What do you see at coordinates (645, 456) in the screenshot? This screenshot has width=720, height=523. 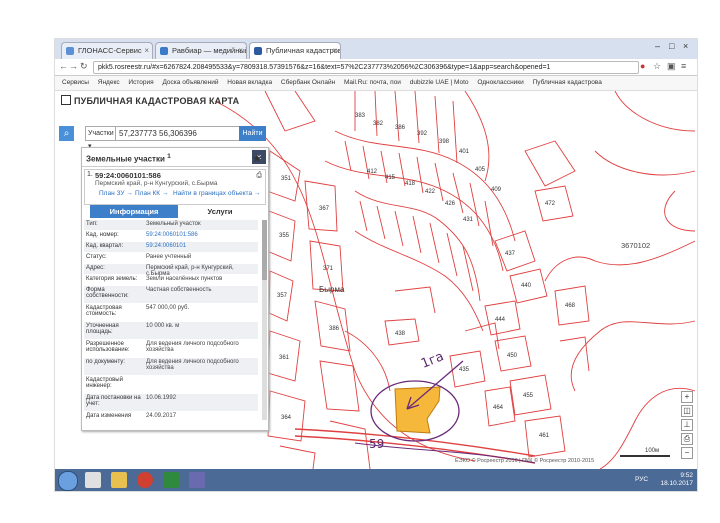 I see `scale-bar` at bounding box center [645, 456].